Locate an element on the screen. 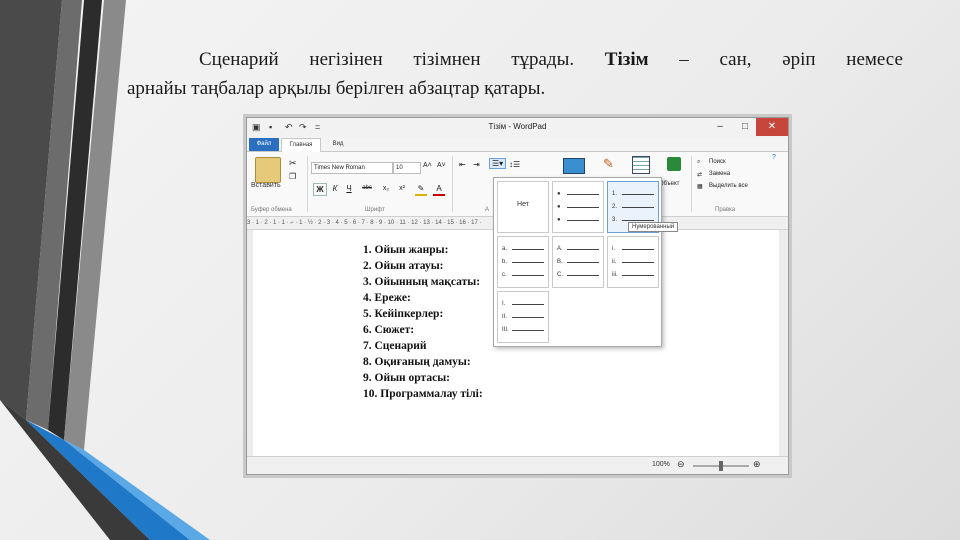  zoom-level: 100% is located at coordinates (661, 464).